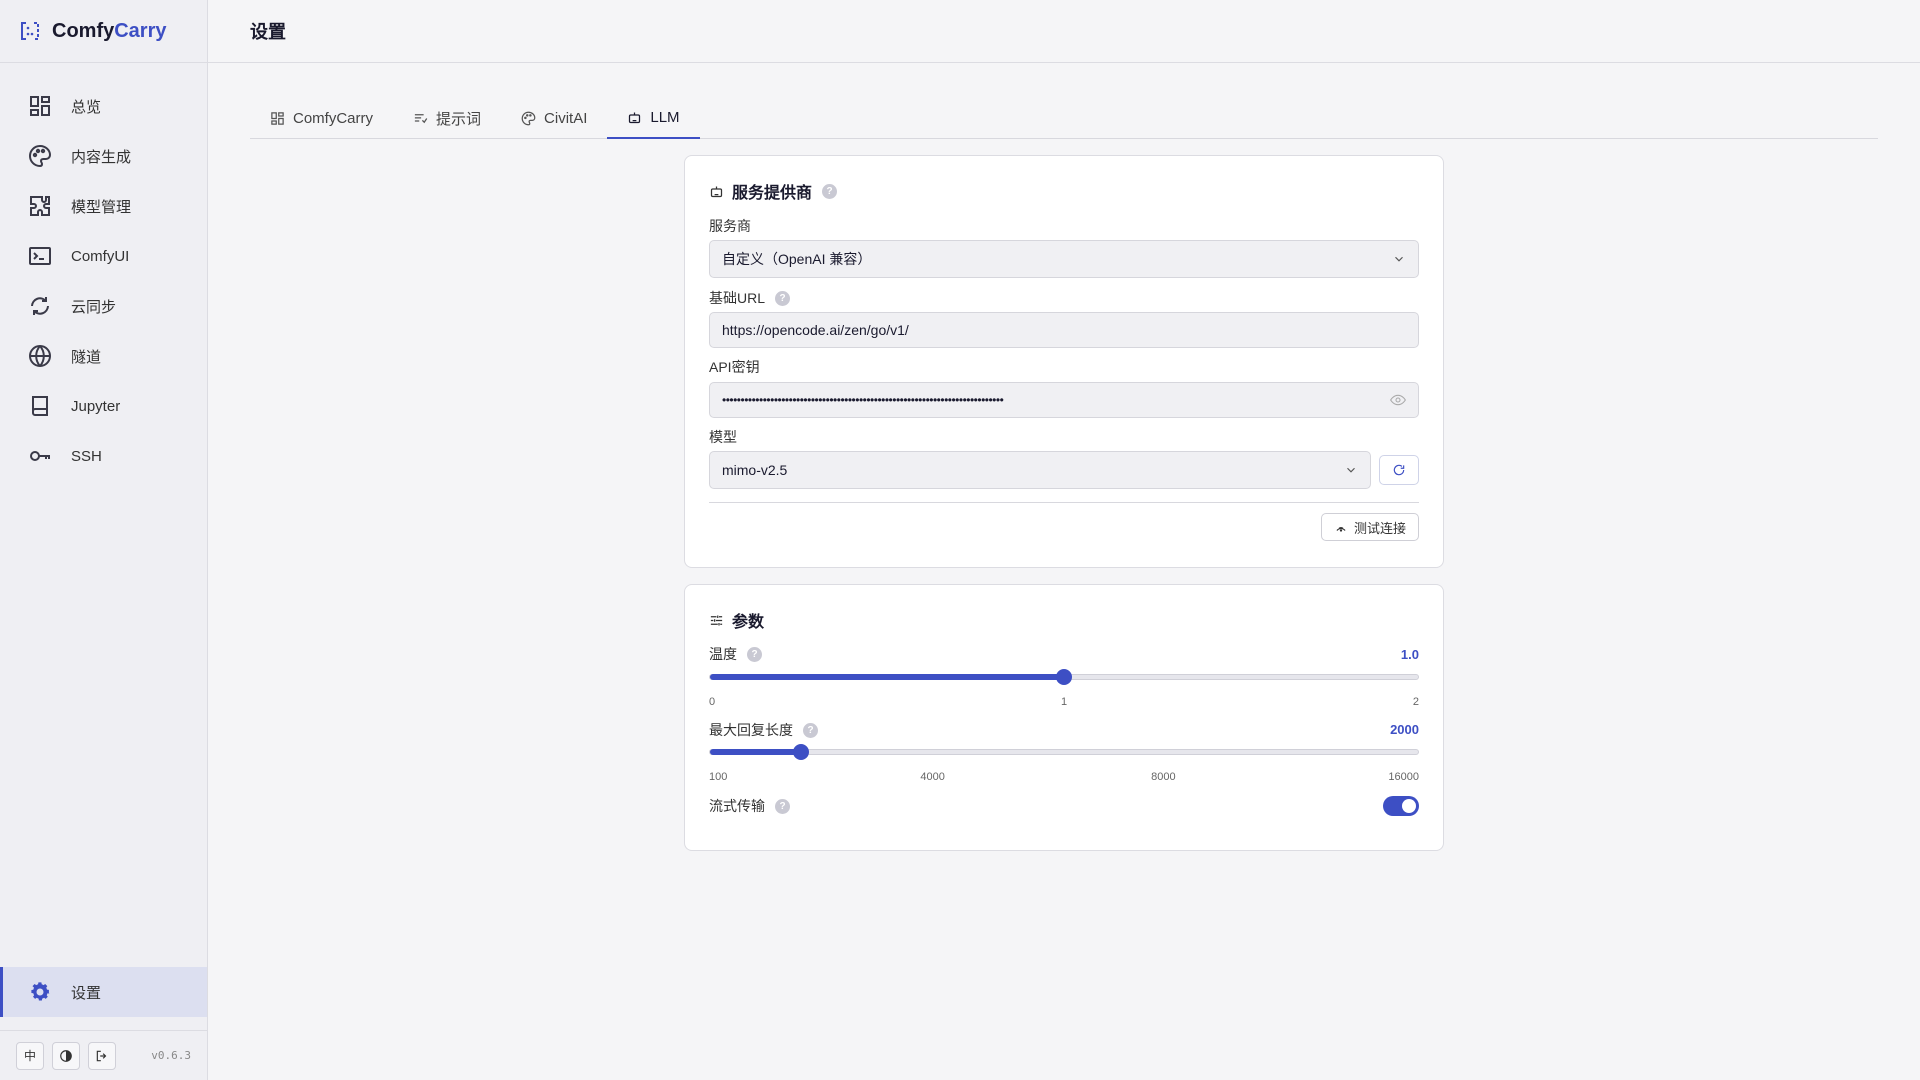 The image size is (1920, 1080). I want to click on sidebar-item-generation: 内容生成, so click(103, 156).